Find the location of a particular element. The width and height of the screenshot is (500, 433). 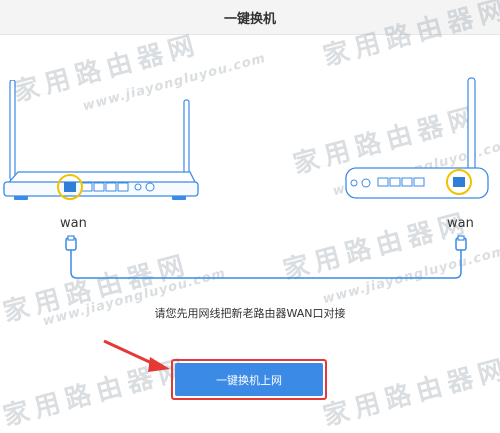

one-click-switch-button: 一键换机上网 is located at coordinates (249, 379).